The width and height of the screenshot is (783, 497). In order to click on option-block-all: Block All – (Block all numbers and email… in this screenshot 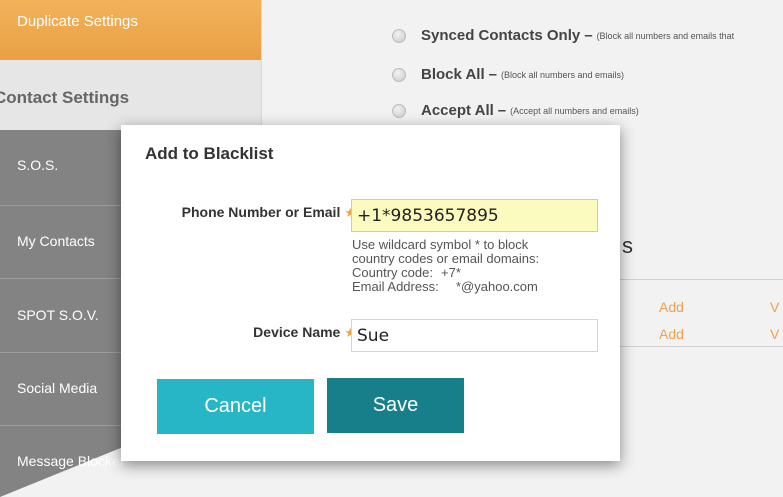, I will do `click(508, 74)`.